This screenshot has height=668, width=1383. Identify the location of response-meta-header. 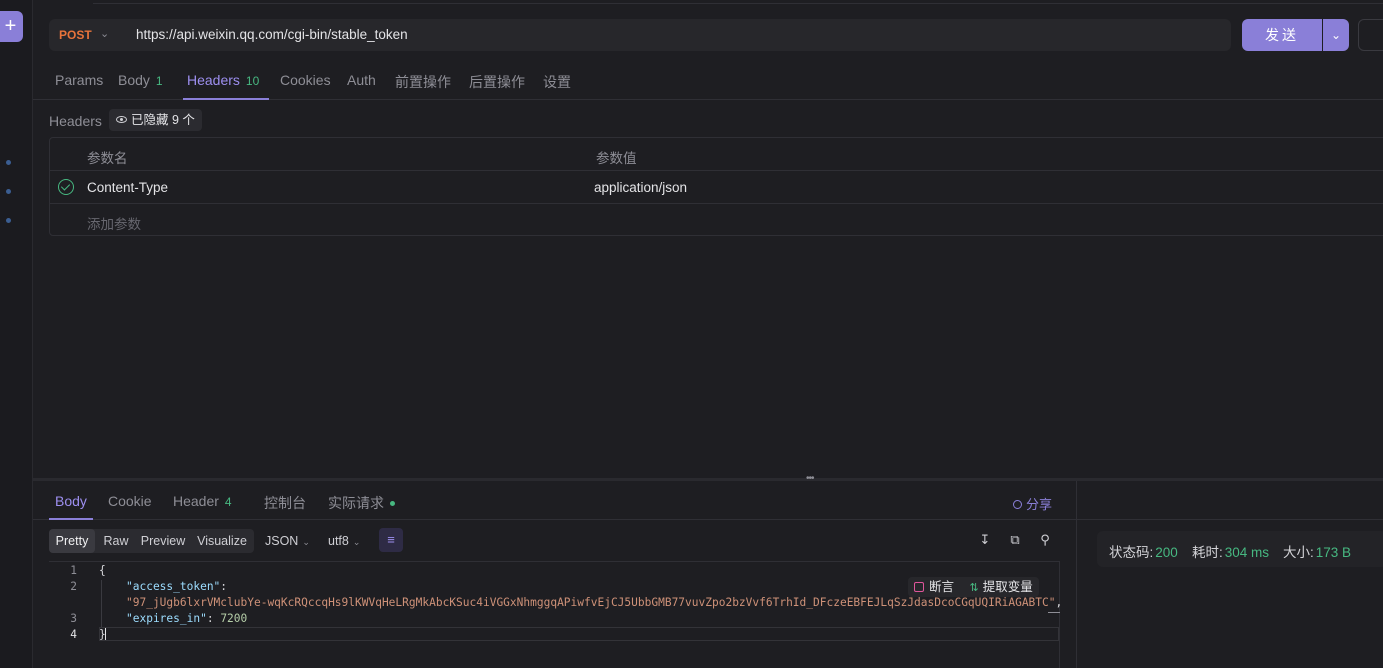
(1230, 500).